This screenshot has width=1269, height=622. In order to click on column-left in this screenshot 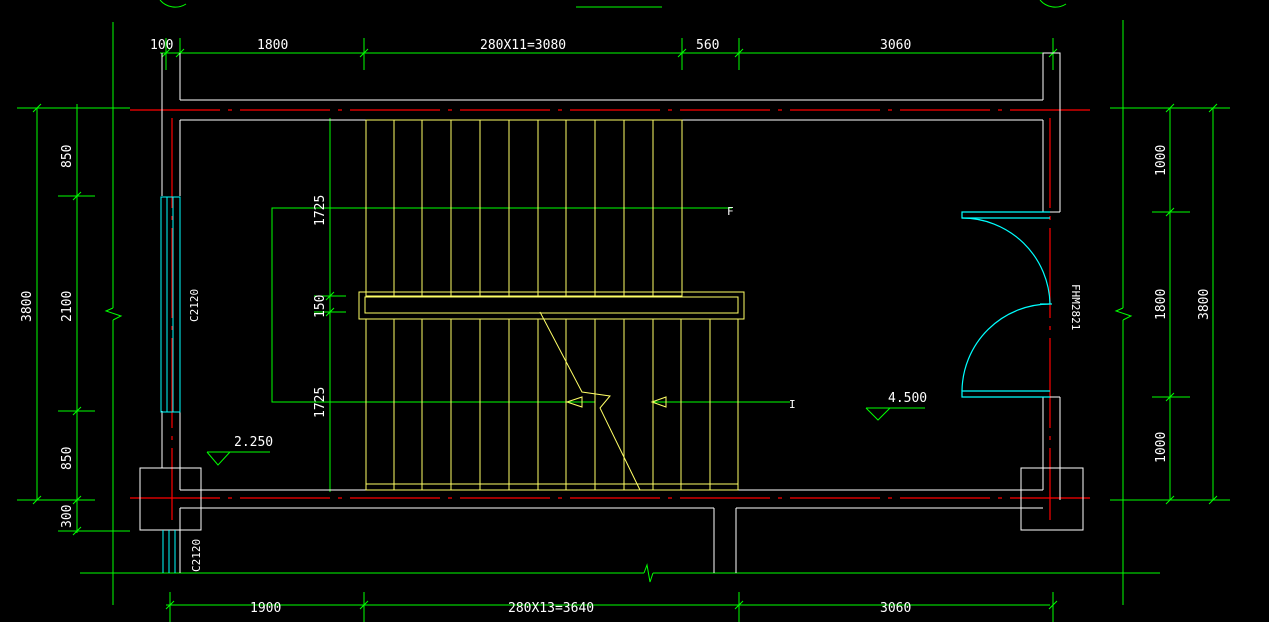, I will do `click(170, 499)`.